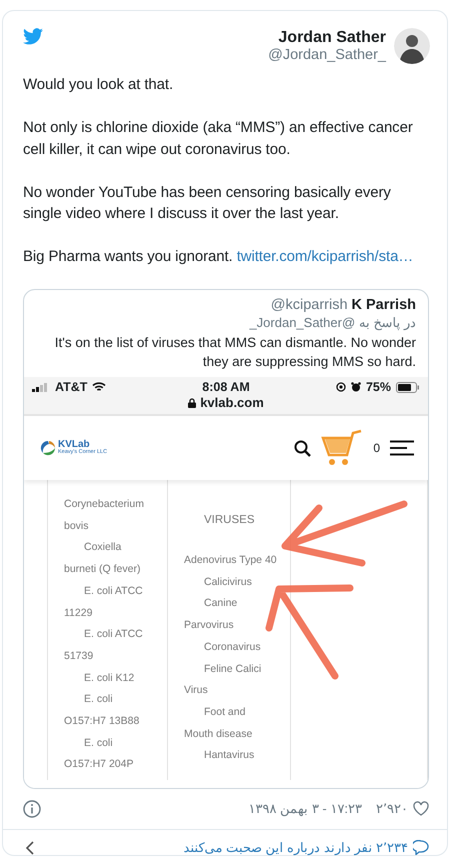 This screenshot has width=450, height=868. I want to click on quoted-name: K Parrish, so click(384, 305).